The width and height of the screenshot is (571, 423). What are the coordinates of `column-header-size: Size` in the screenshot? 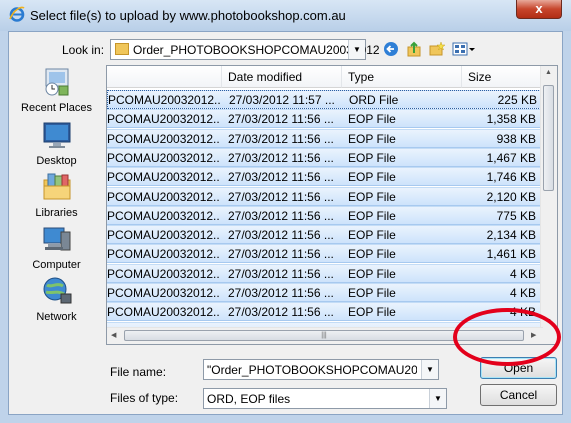 It's located at (502, 77).